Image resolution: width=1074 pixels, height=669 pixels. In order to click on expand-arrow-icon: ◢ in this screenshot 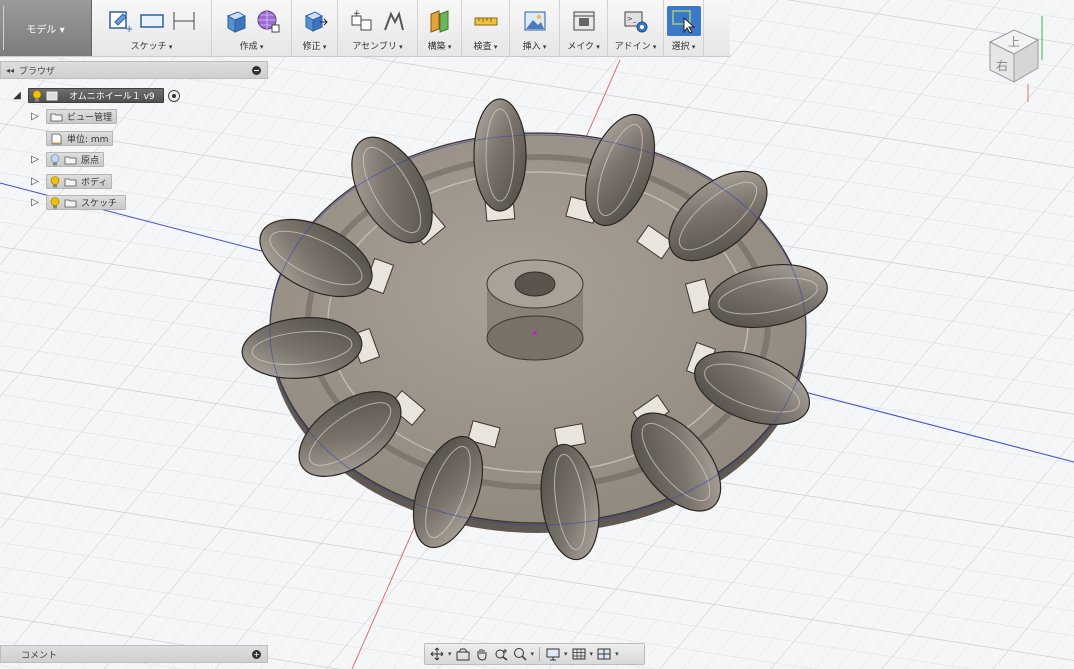, I will do `click(17, 95)`.